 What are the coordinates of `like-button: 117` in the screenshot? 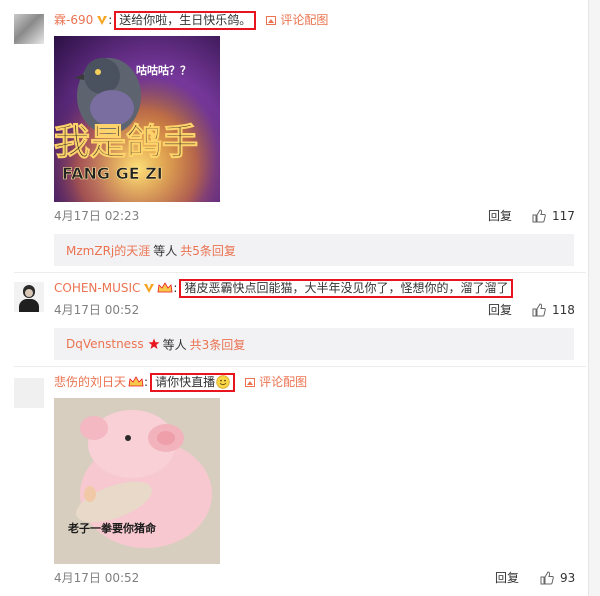 It's located at (553, 216).